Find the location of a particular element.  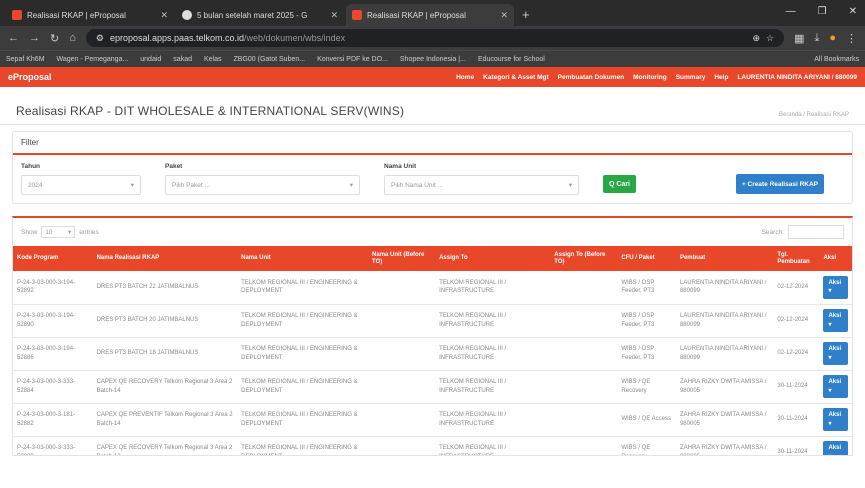

search-input is located at coordinates (816, 232).